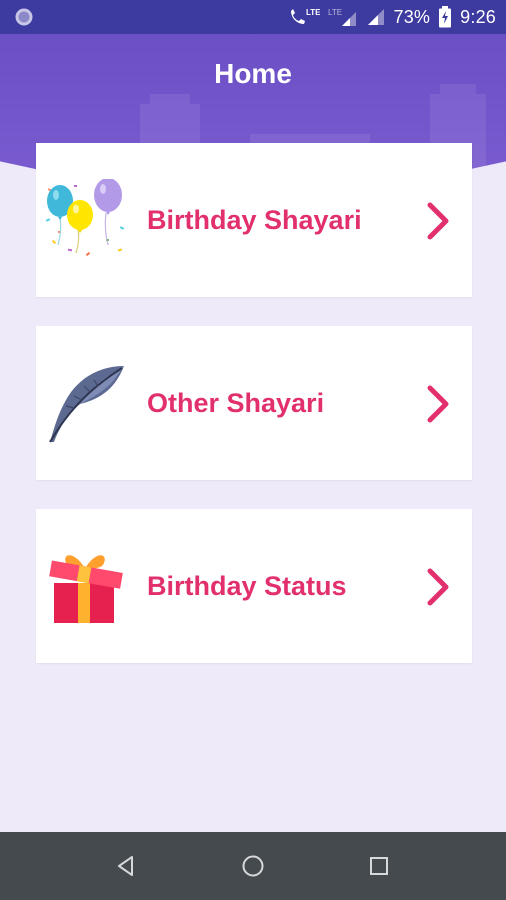  What do you see at coordinates (412, 16) in the screenshot?
I see `battery-percent: 73%` at bounding box center [412, 16].